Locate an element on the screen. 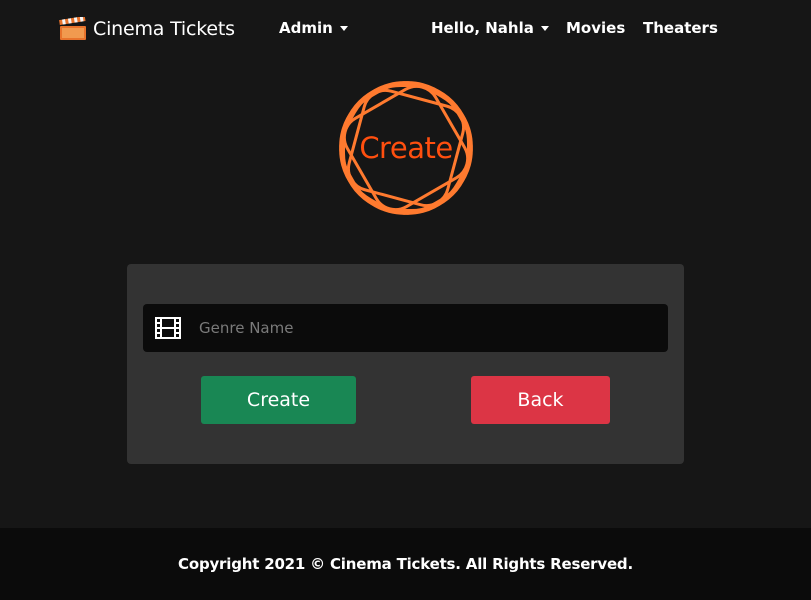  nav-user-dropdown: Hello, Nahla is located at coordinates (490, 28).